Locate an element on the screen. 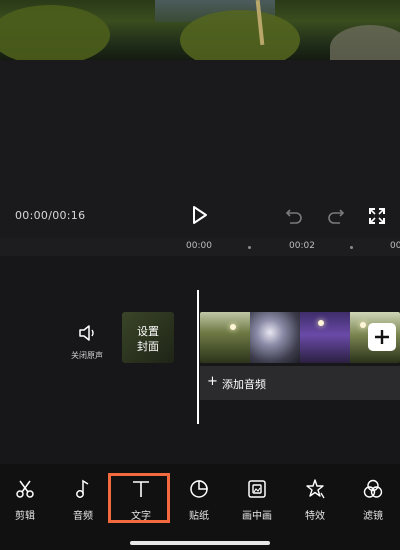 Image resolution: width=400 pixels, height=550 pixels. add-clip-button is located at coordinates (382, 337).